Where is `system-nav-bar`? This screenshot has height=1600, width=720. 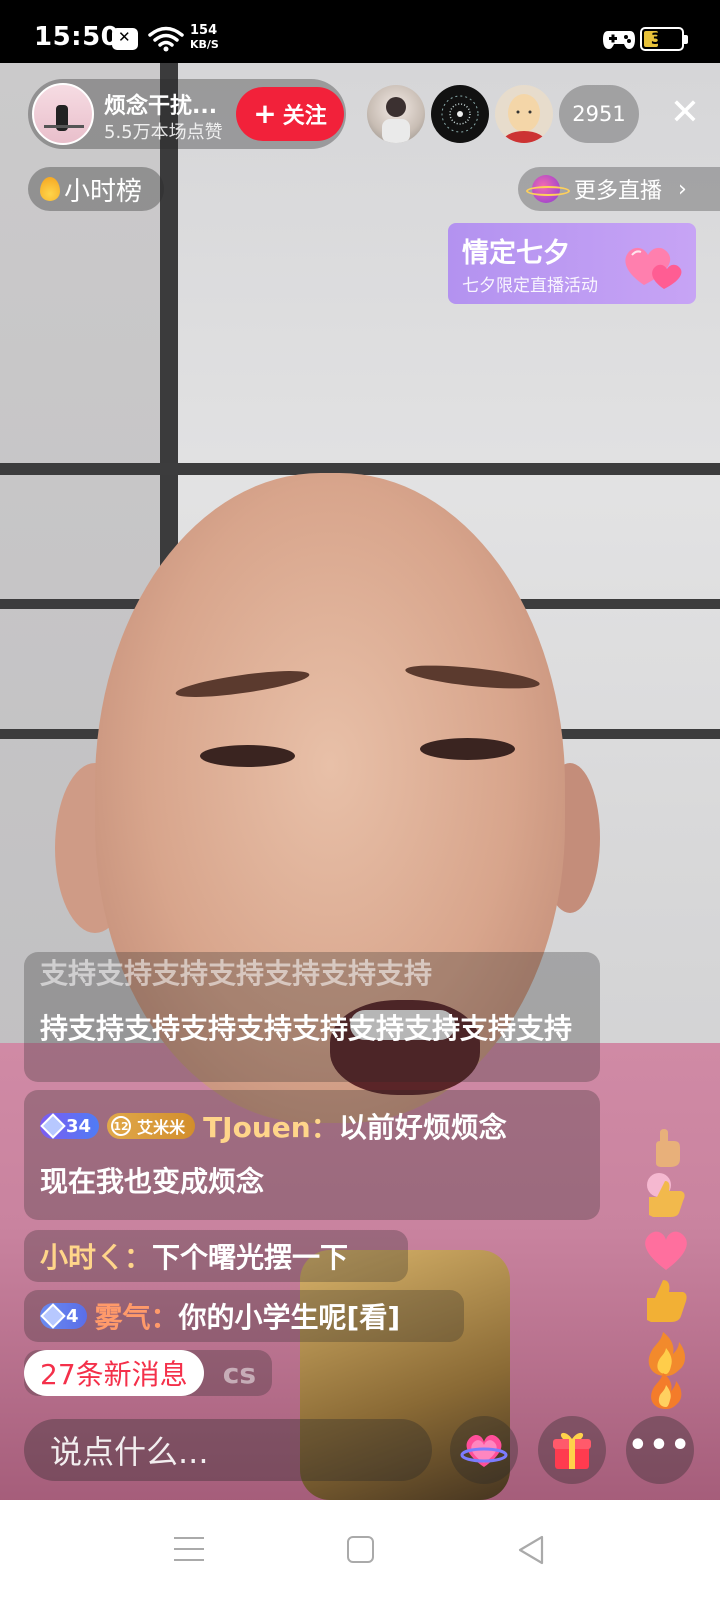 system-nav-bar is located at coordinates (360, 1550).